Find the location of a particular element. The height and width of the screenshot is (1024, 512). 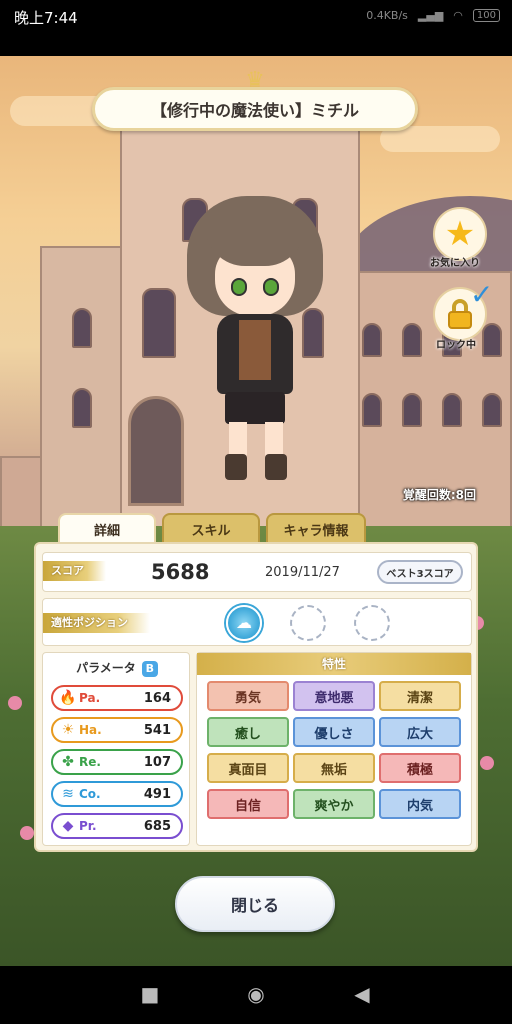

parameter-title: パラメータ is located at coordinates (106, 668).